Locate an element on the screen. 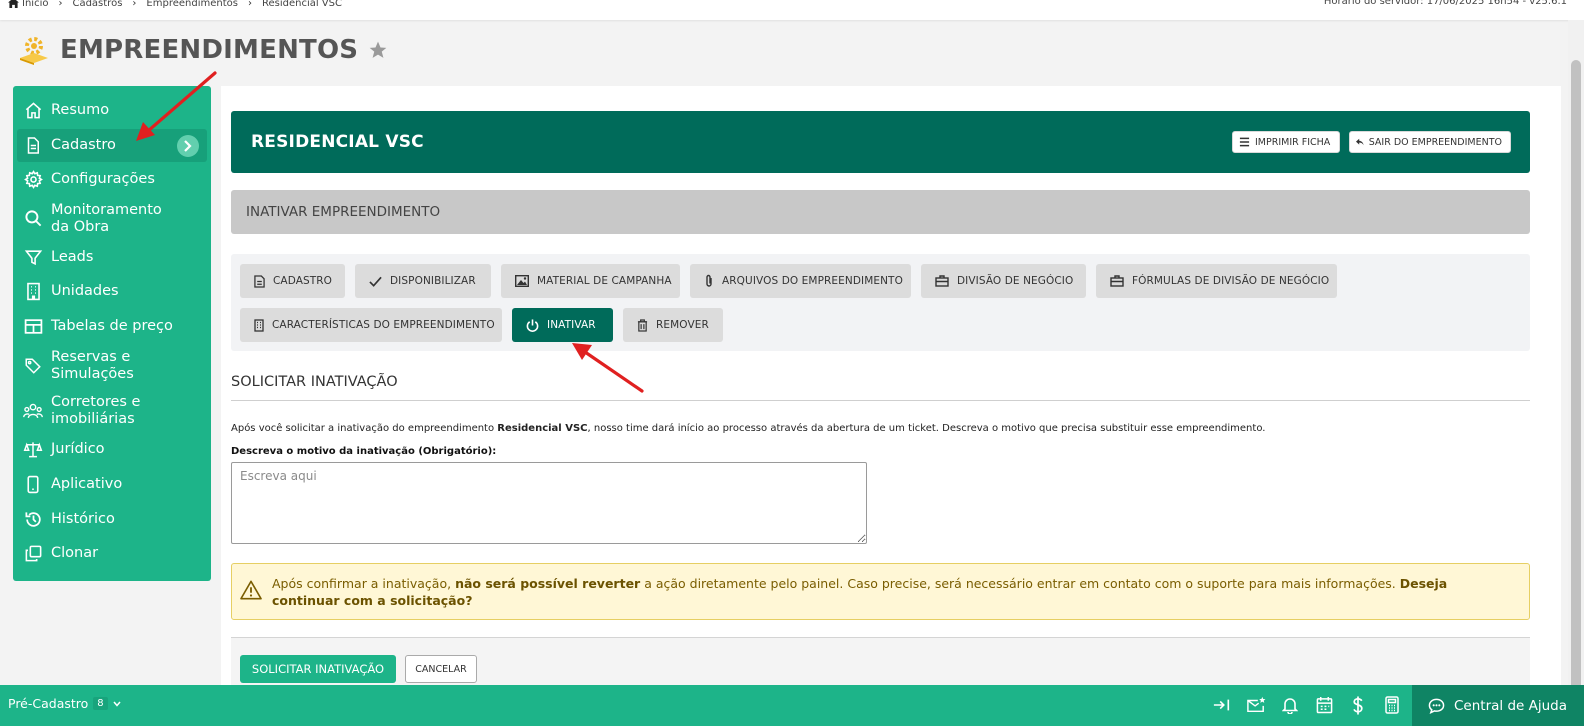  warning-triangle-icon is located at coordinates (251, 590).